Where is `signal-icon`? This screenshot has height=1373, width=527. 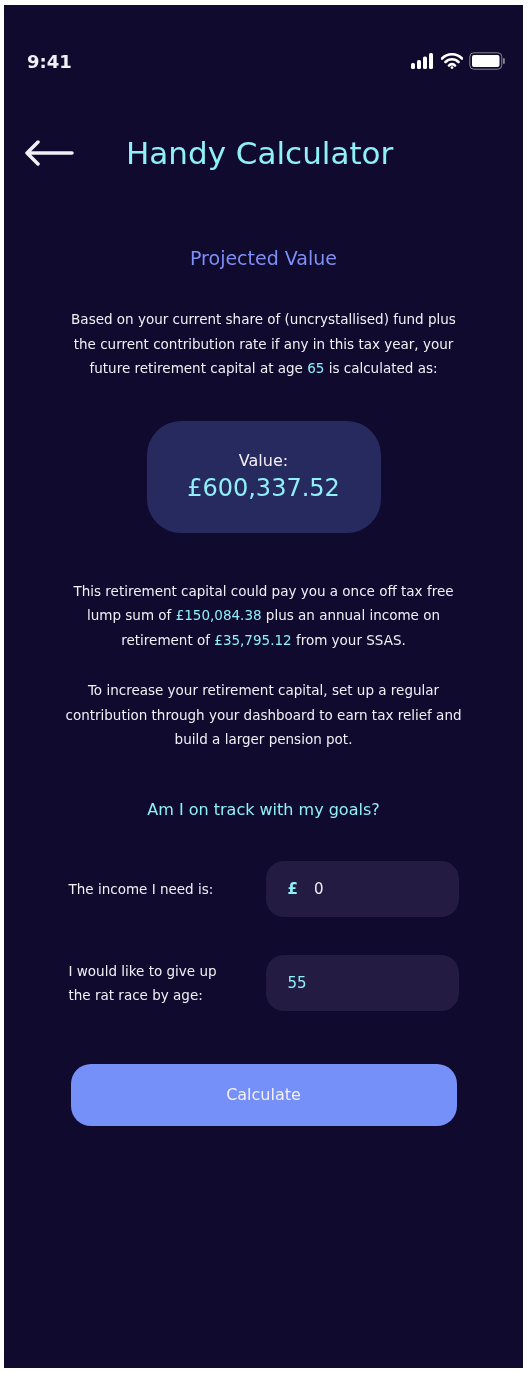
signal-icon is located at coordinates (423, 61).